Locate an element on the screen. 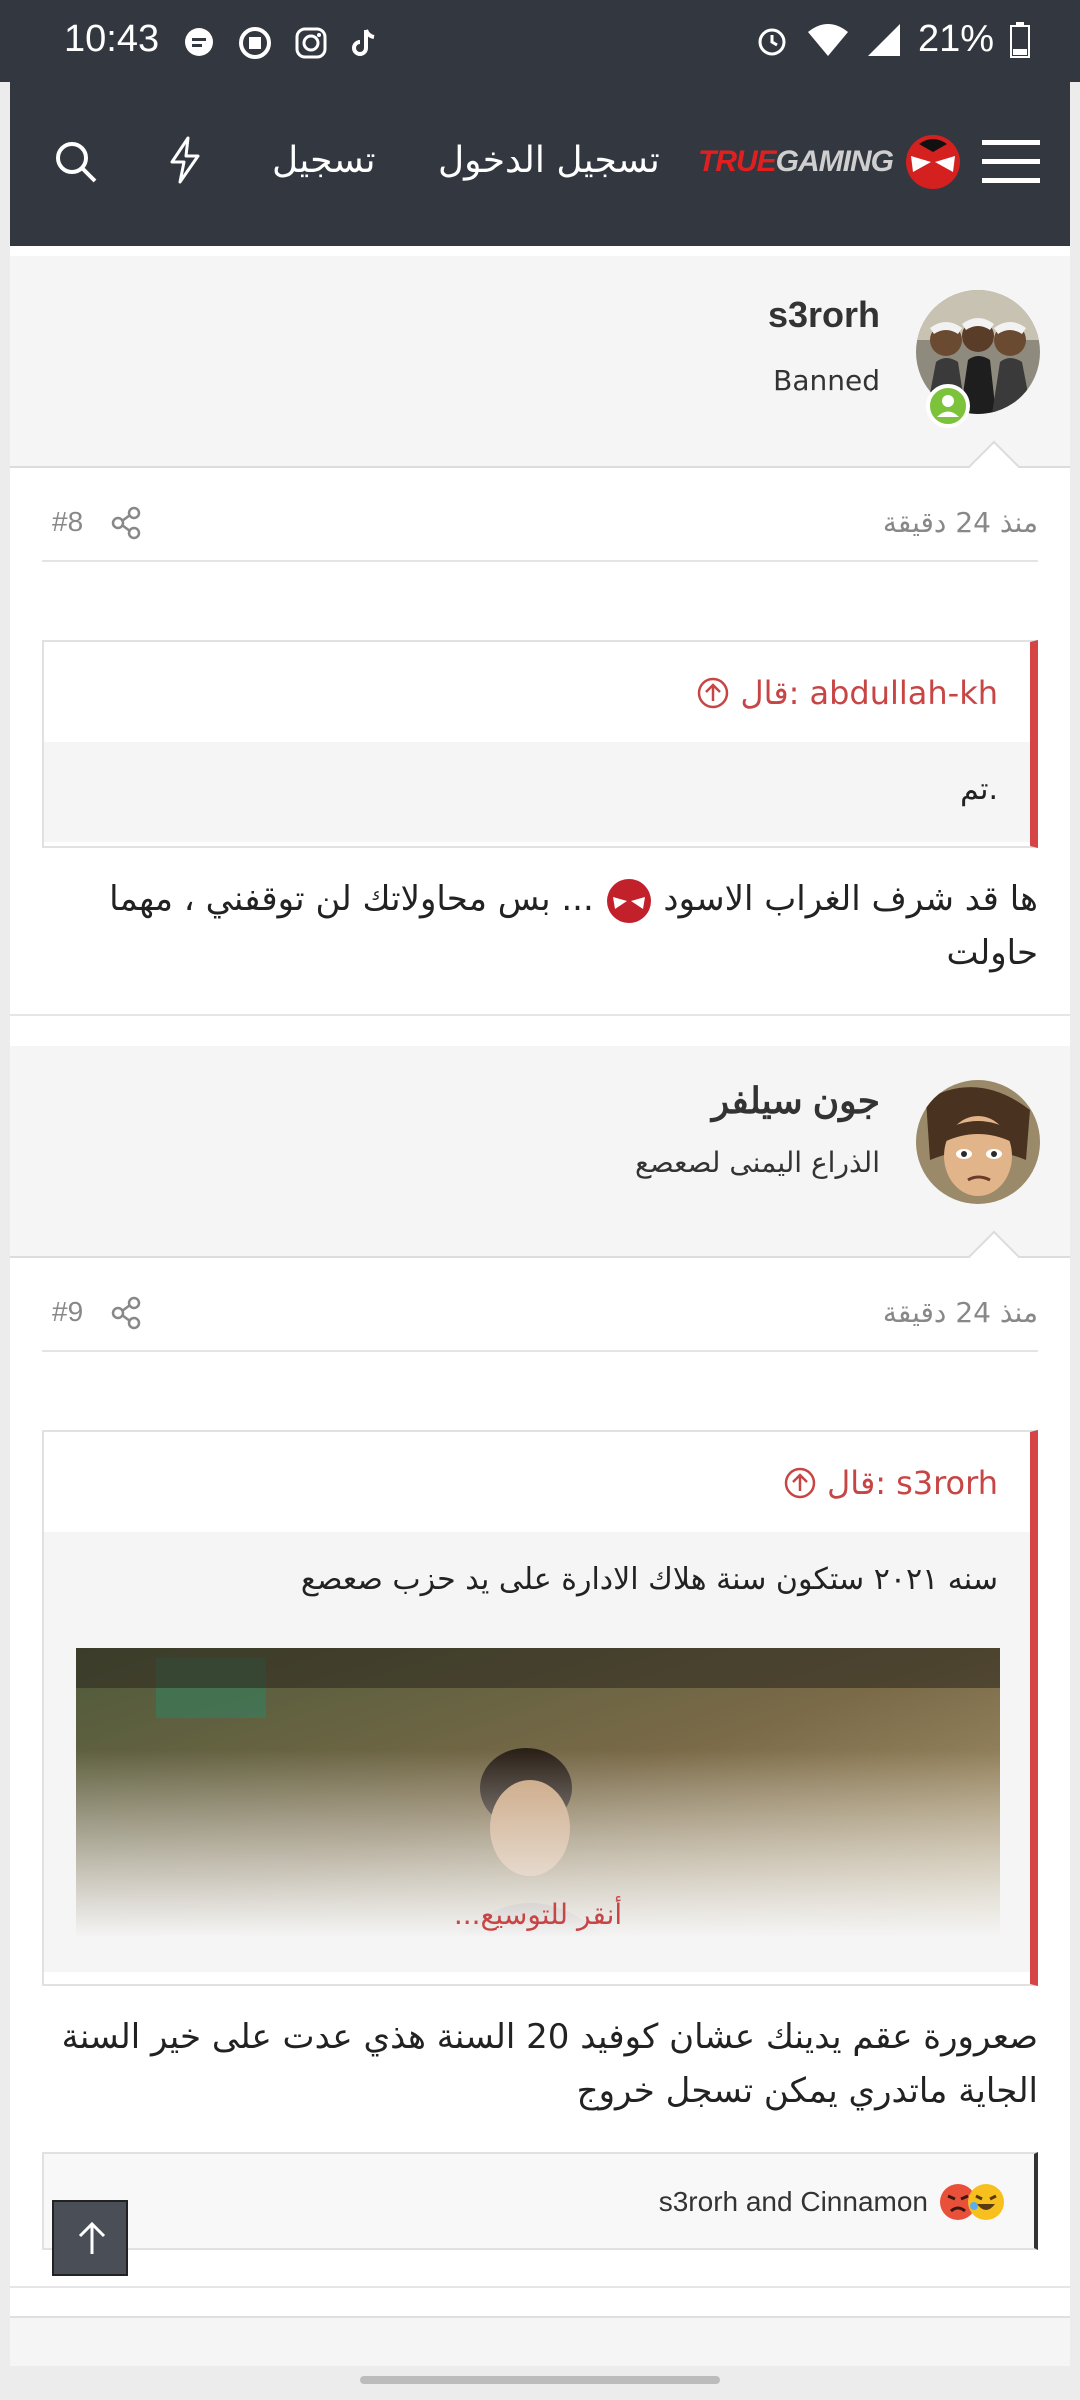  laughing-reaction-icon is located at coordinates (986, 2202).